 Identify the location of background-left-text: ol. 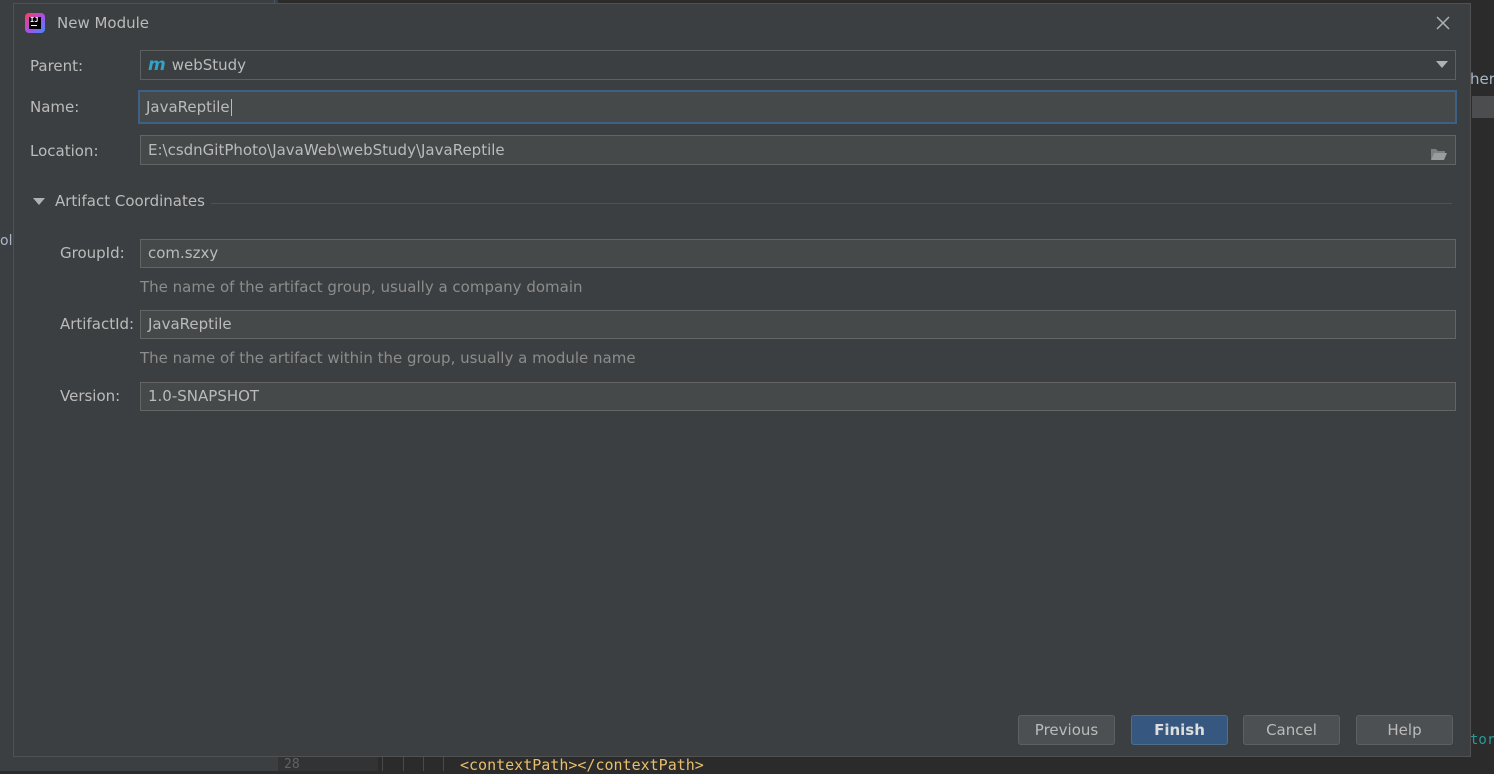
(6, 241).